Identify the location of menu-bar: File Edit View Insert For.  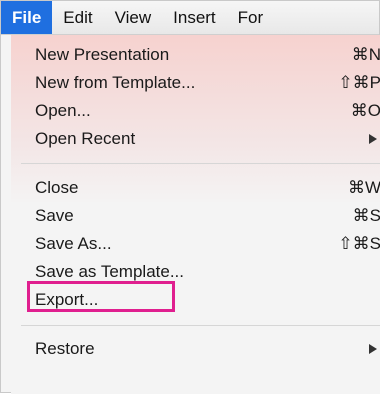
(190, 18).